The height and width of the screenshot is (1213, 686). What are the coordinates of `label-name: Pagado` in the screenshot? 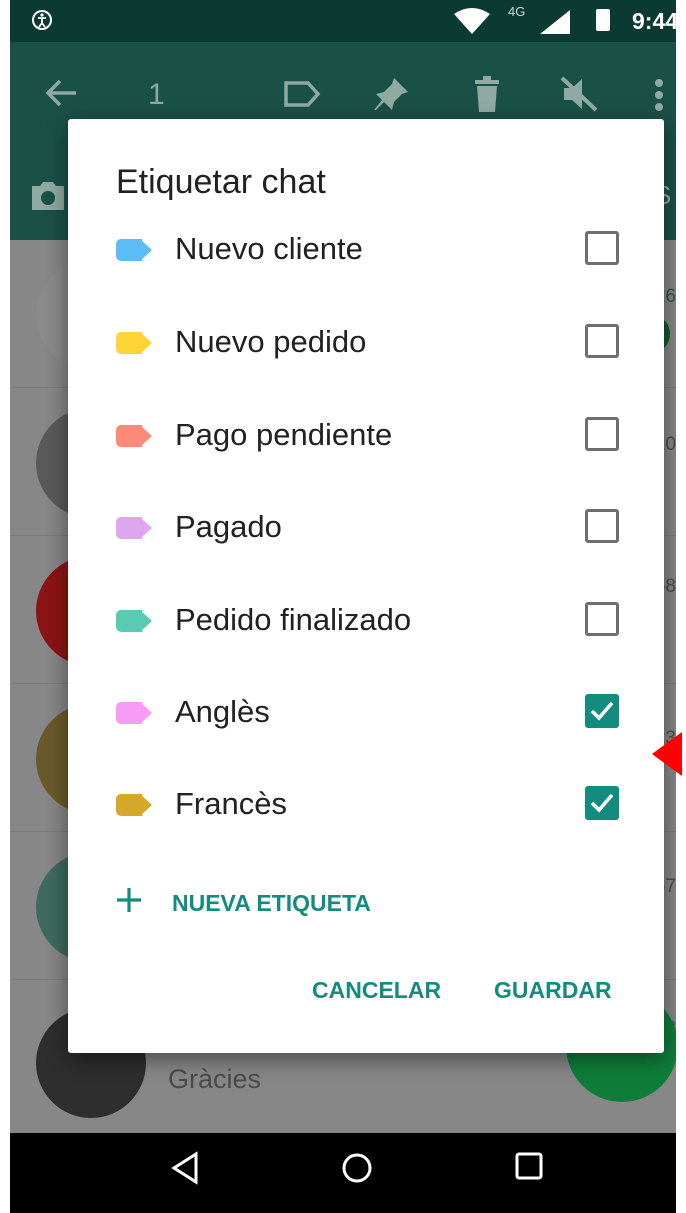 It's located at (228, 526).